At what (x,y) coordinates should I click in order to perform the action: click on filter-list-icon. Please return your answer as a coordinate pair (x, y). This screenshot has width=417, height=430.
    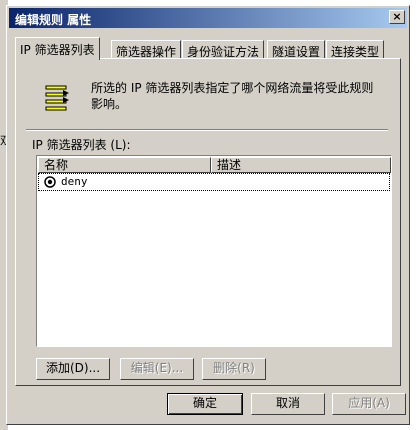
    Looking at the image, I should click on (57, 98).